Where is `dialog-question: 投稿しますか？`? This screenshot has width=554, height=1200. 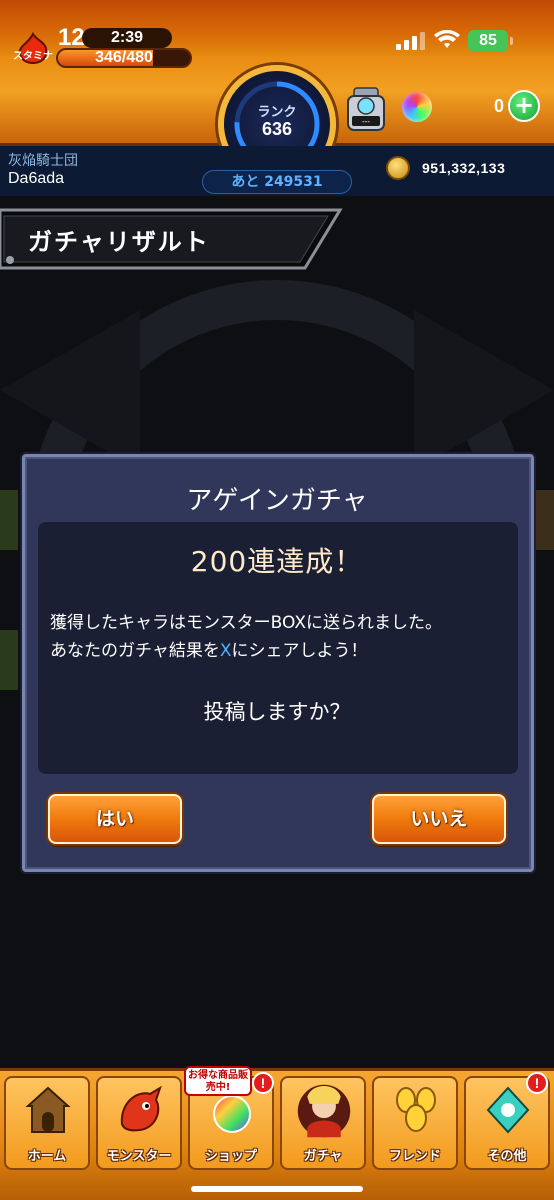
dialog-question: 投稿しますか？ is located at coordinates (277, 712).